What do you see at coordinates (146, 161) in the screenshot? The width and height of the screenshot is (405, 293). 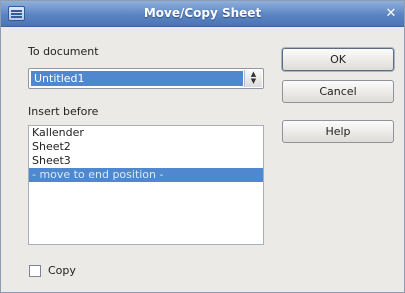 I see `list-item: Sheet3` at bounding box center [146, 161].